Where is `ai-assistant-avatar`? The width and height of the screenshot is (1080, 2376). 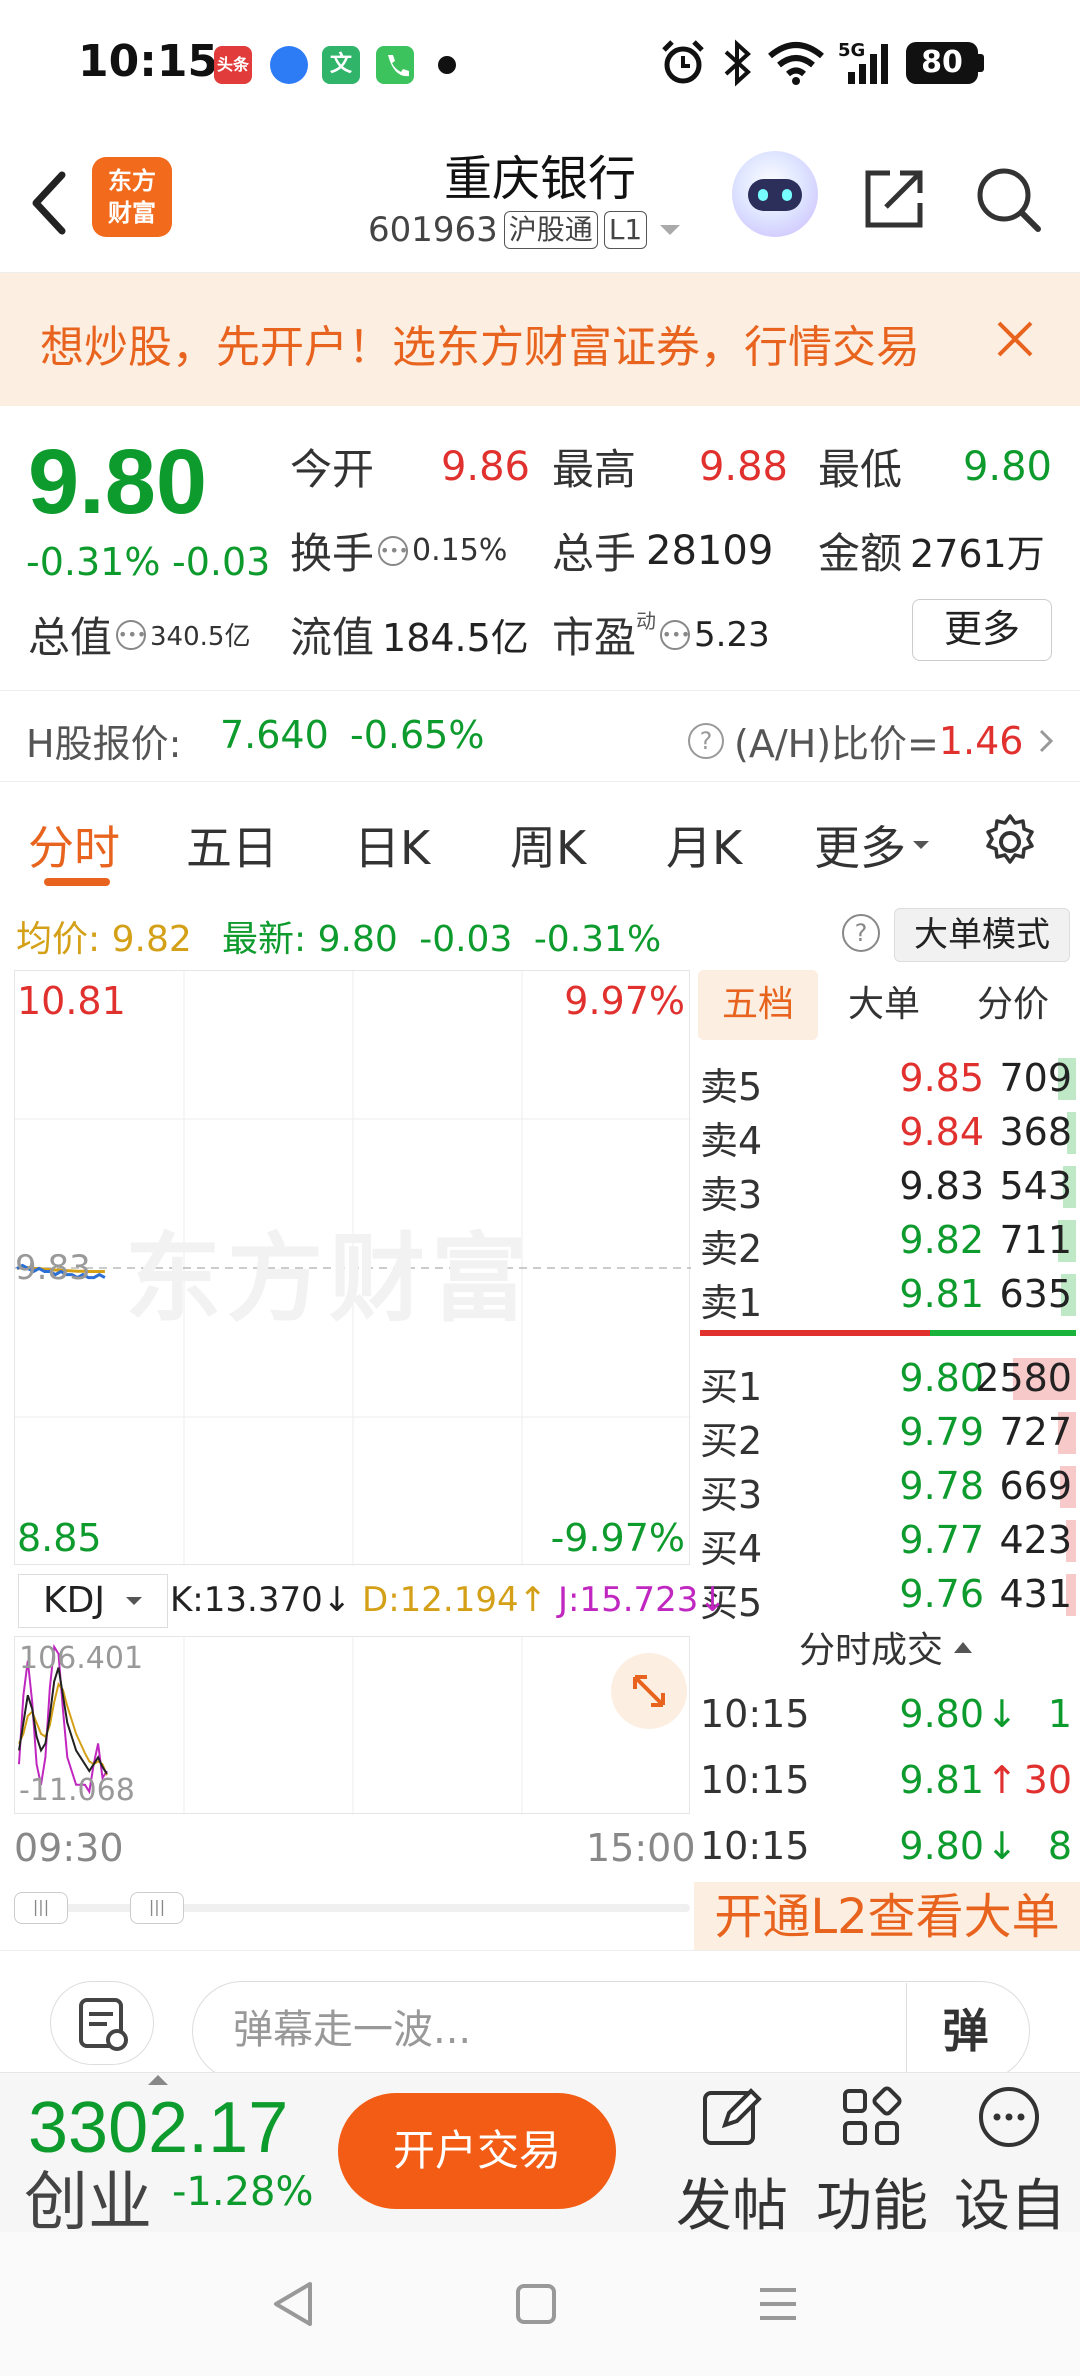
ai-assistant-avatar is located at coordinates (775, 194).